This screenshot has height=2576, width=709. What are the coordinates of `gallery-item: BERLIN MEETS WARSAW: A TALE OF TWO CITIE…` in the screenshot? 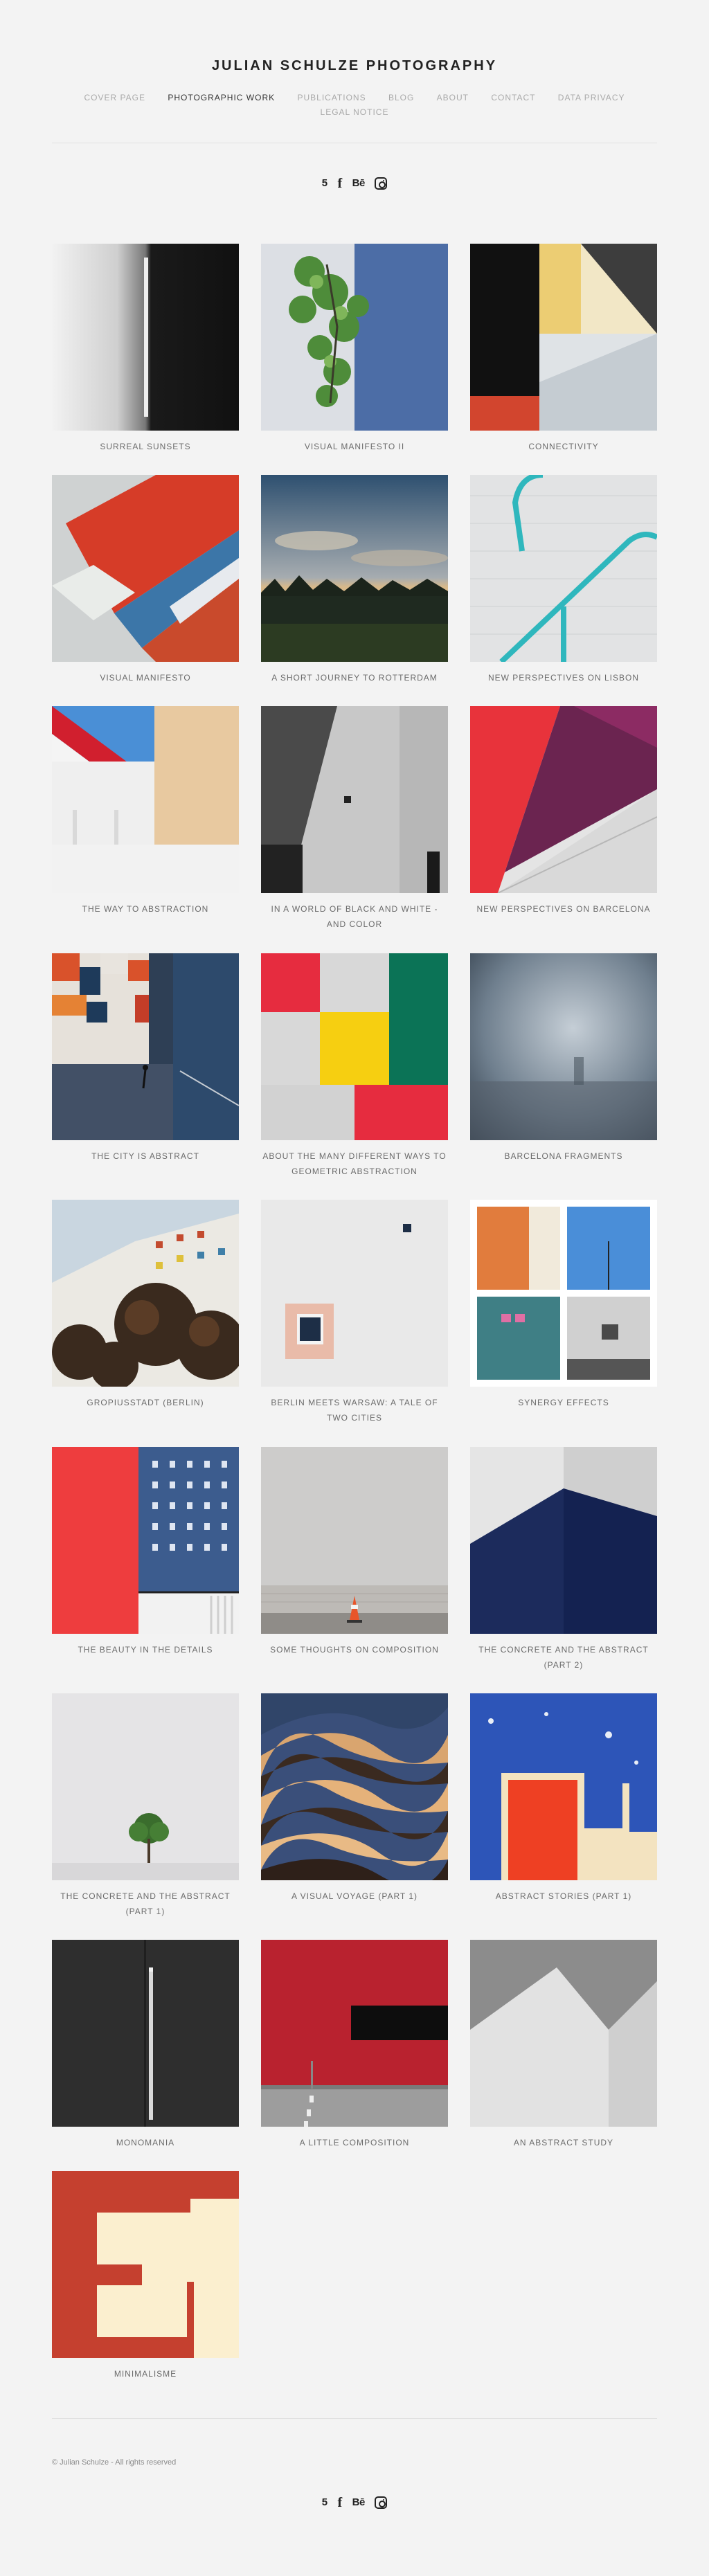 It's located at (354, 1312).